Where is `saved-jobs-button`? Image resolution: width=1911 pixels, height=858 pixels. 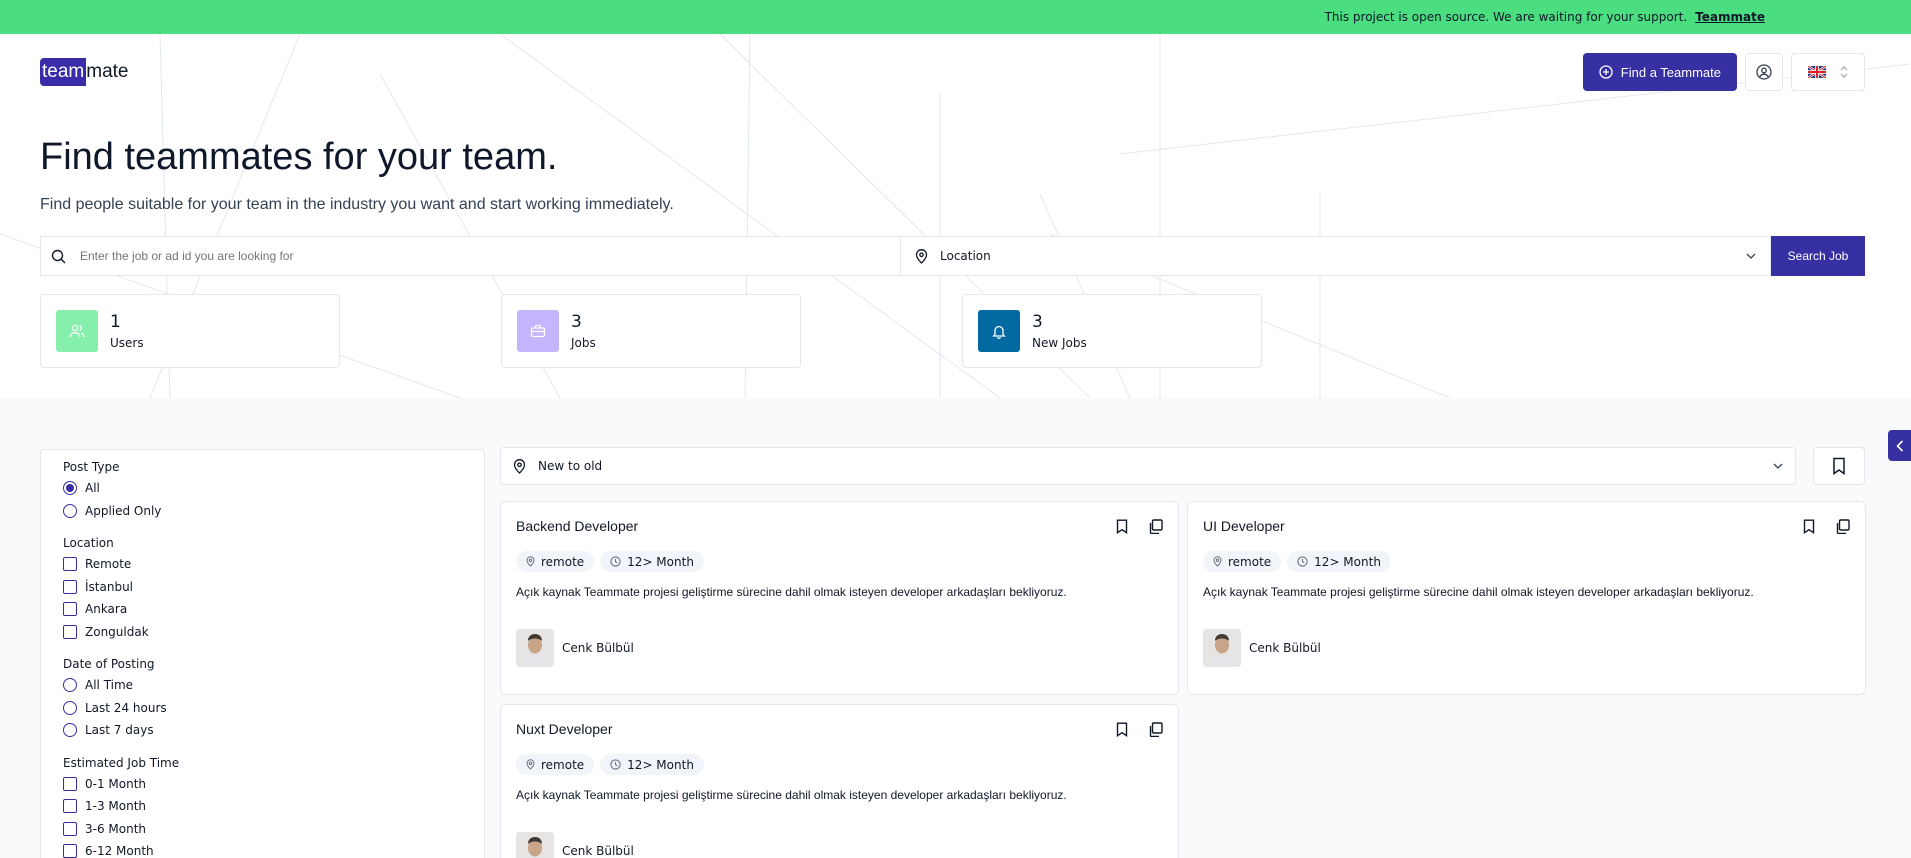
saved-jobs-button is located at coordinates (1839, 466).